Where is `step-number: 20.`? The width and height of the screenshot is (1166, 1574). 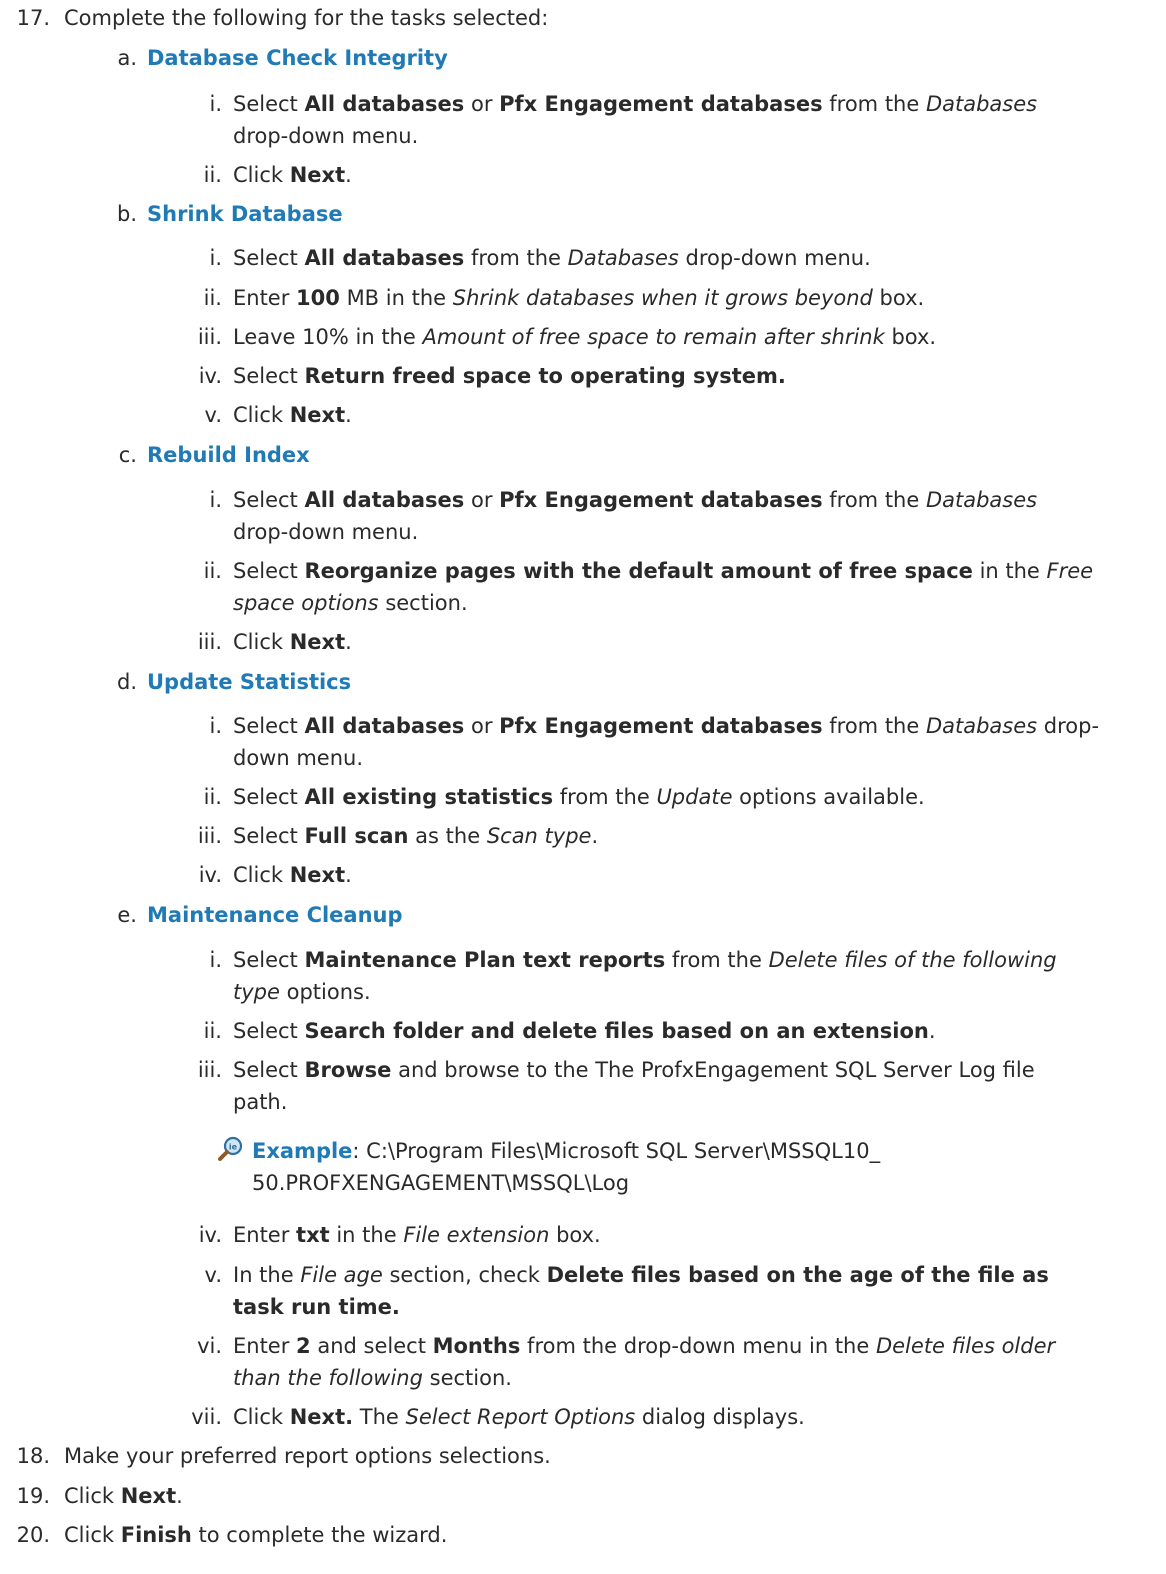
step-number: 20. is located at coordinates (33, 1535).